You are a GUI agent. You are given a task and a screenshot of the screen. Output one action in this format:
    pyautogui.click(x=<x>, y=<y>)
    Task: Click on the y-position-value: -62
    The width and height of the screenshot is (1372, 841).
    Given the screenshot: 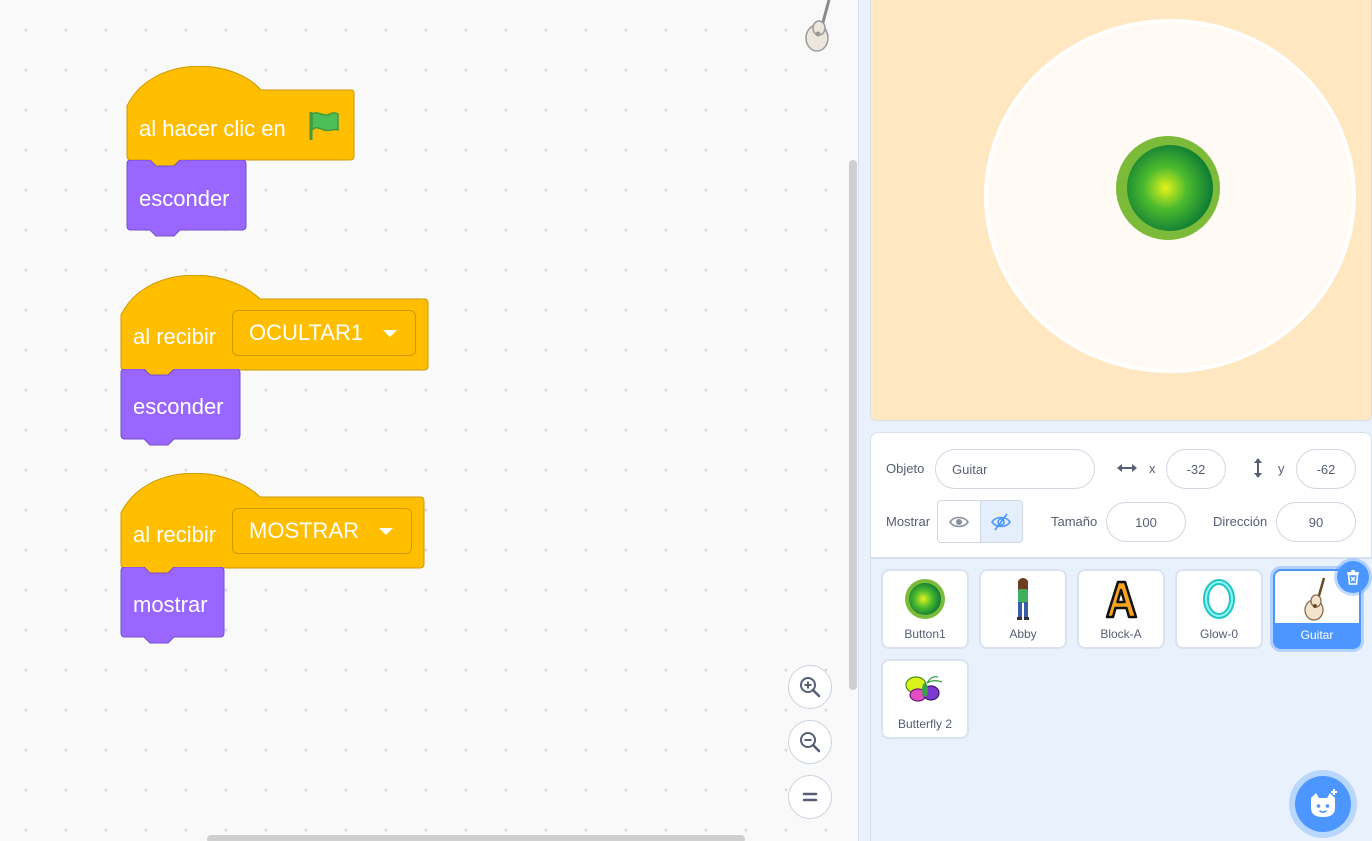 What is the action you would take?
    pyautogui.click(x=1326, y=469)
    